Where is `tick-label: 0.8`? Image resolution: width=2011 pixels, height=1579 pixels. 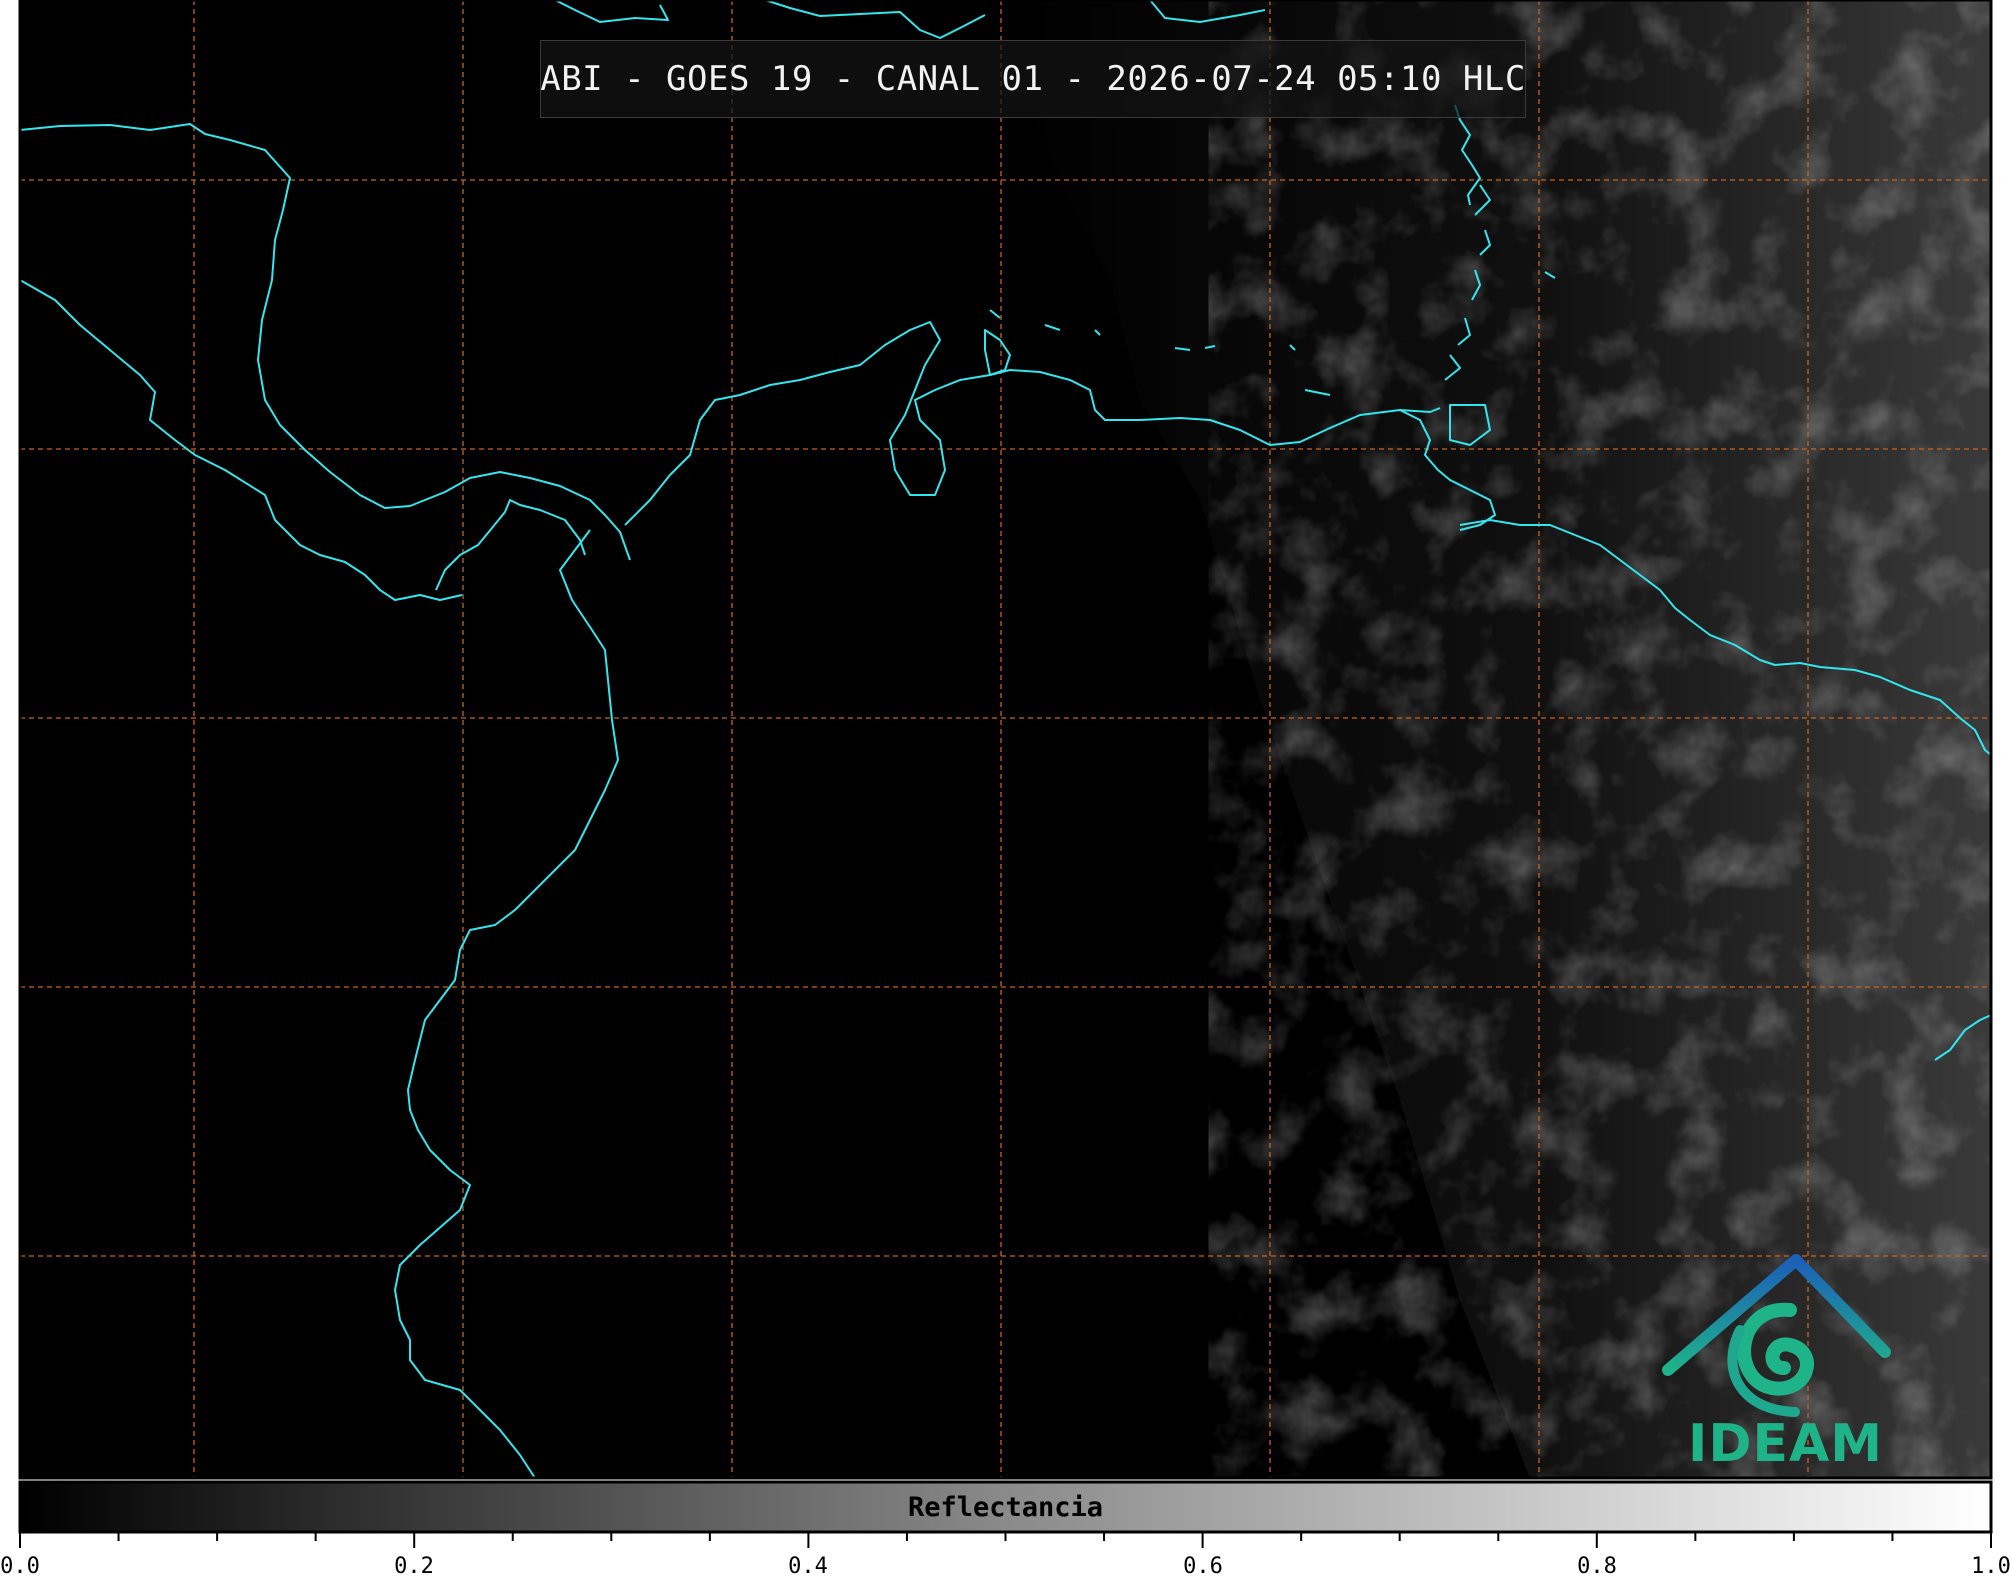 tick-label: 0.8 is located at coordinates (1597, 1566).